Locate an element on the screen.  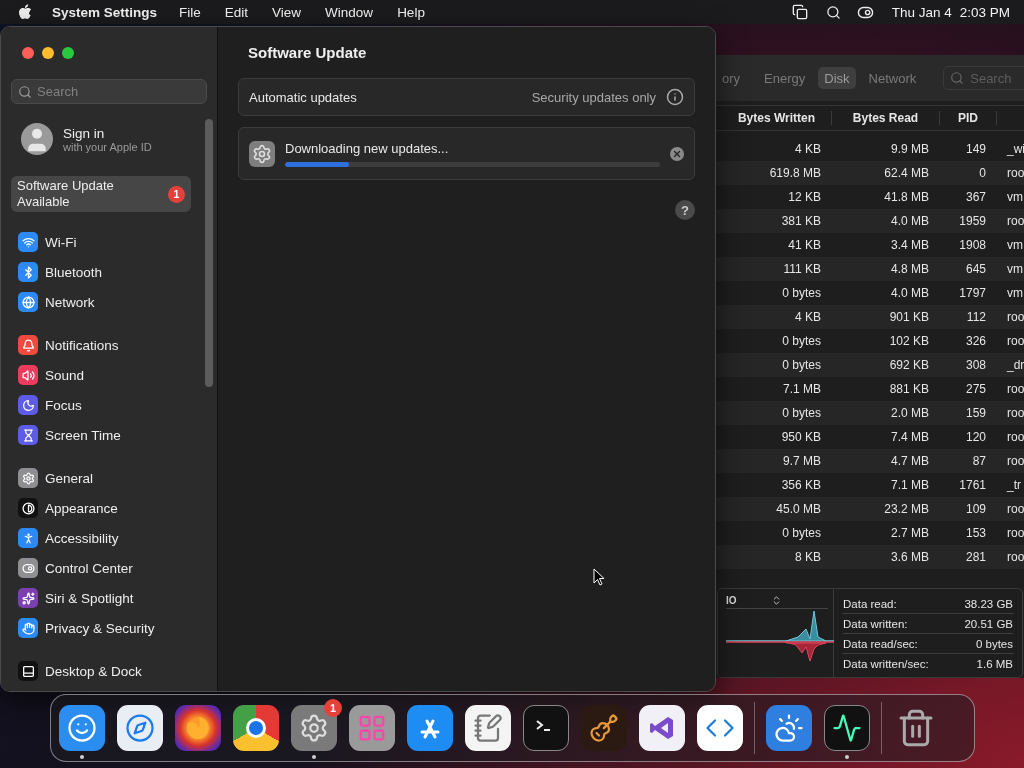
table-cell-text: 120 is located at coordinates (975, 437).